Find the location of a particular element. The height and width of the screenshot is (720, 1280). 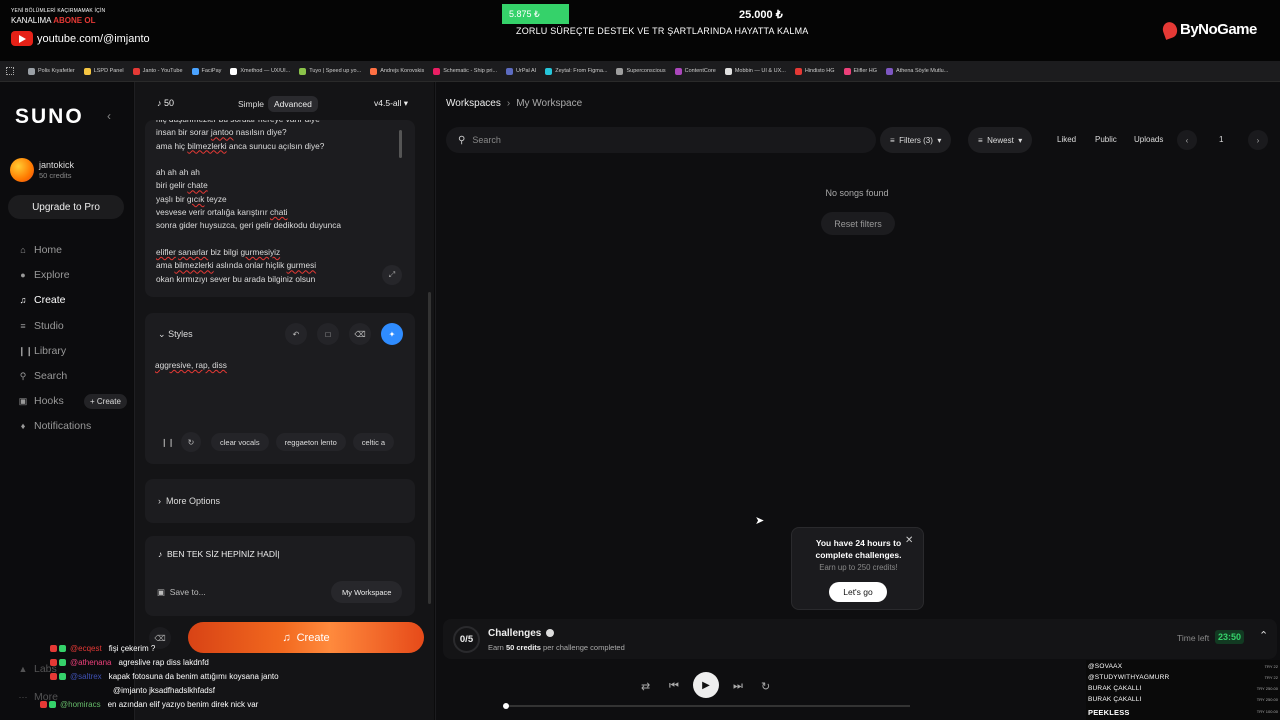

bookmark-item: Hindisto HG is located at coordinates (814, 71).